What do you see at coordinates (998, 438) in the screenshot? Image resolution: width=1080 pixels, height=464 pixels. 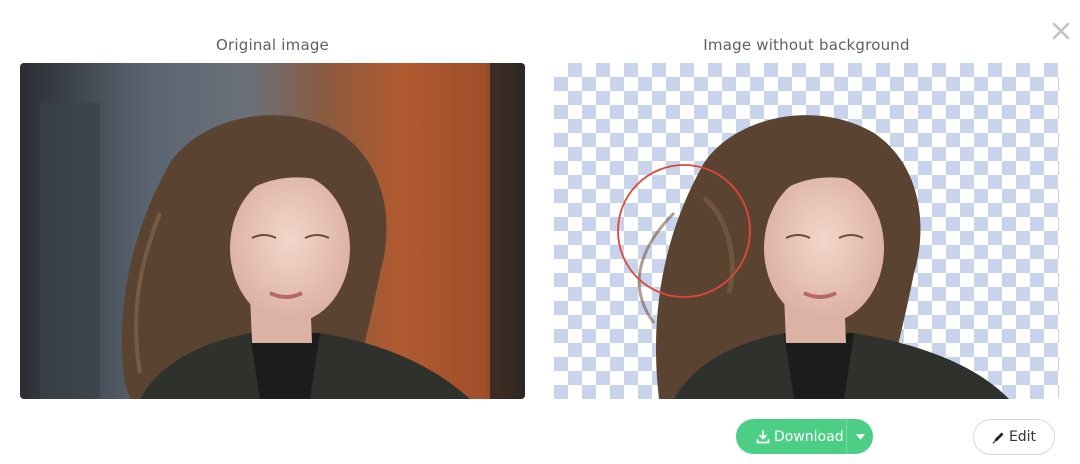 I see `pencil-icon` at bounding box center [998, 438].